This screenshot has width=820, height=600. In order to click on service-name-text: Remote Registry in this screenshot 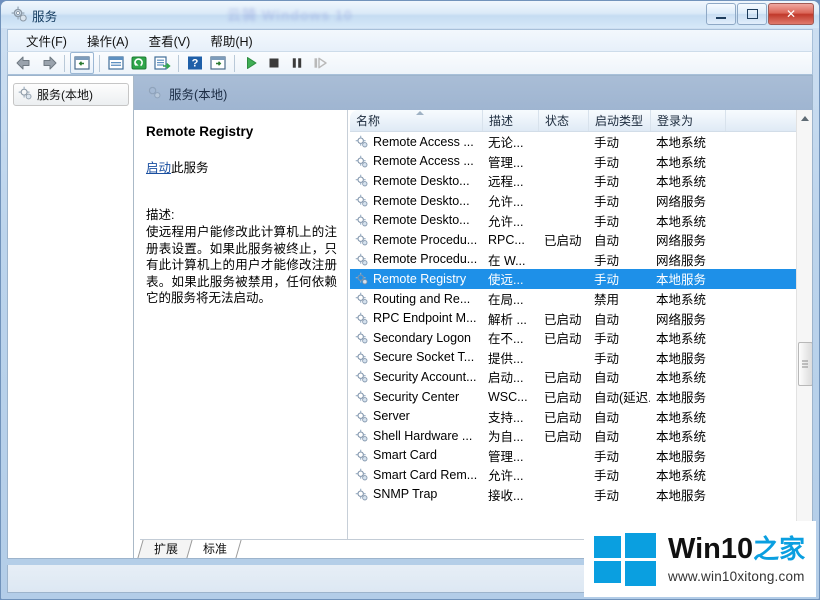, I will do `click(420, 278)`.